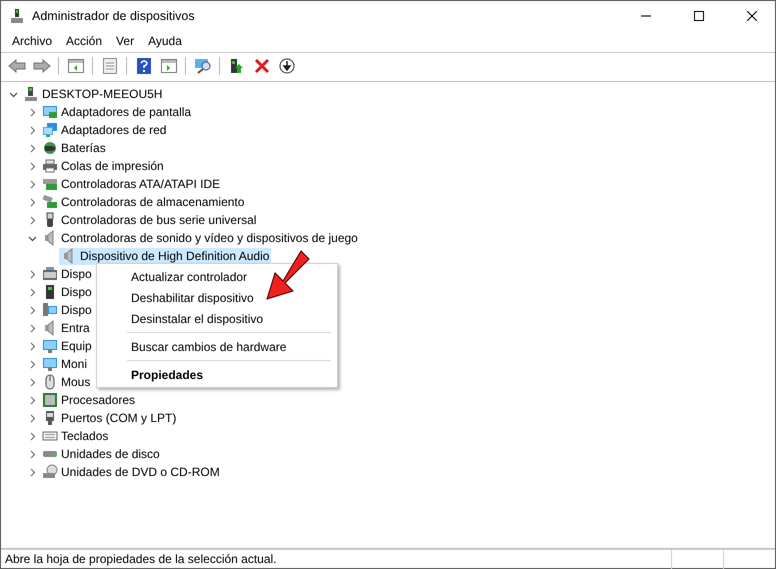 The height and width of the screenshot is (569, 776). I want to click on tree-item: Adaptadores de pantalla, so click(117, 112).